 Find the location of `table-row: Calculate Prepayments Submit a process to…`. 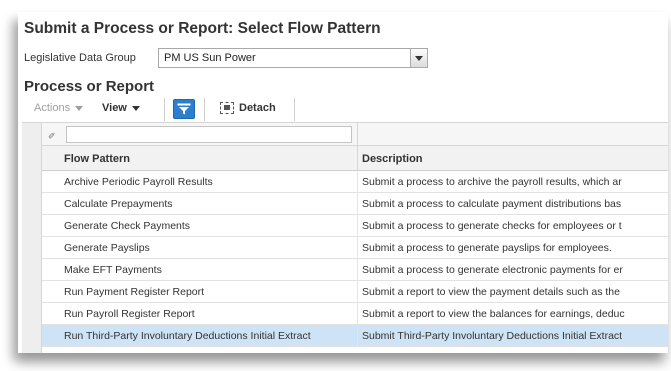

table-row: Calculate Prepayments Submit a process to… is located at coordinates (355, 204).